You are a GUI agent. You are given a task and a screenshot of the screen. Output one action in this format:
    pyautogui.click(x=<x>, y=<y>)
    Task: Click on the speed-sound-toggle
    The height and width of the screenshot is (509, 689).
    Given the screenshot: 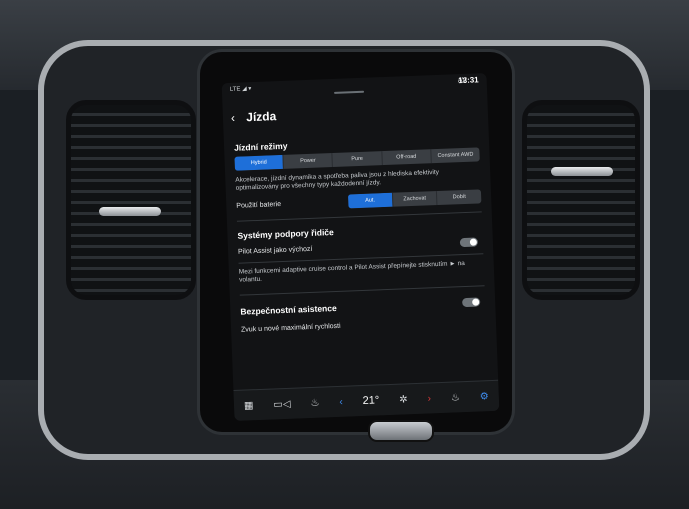 What is the action you would take?
    pyautogui.click(x=471, y=302)
    